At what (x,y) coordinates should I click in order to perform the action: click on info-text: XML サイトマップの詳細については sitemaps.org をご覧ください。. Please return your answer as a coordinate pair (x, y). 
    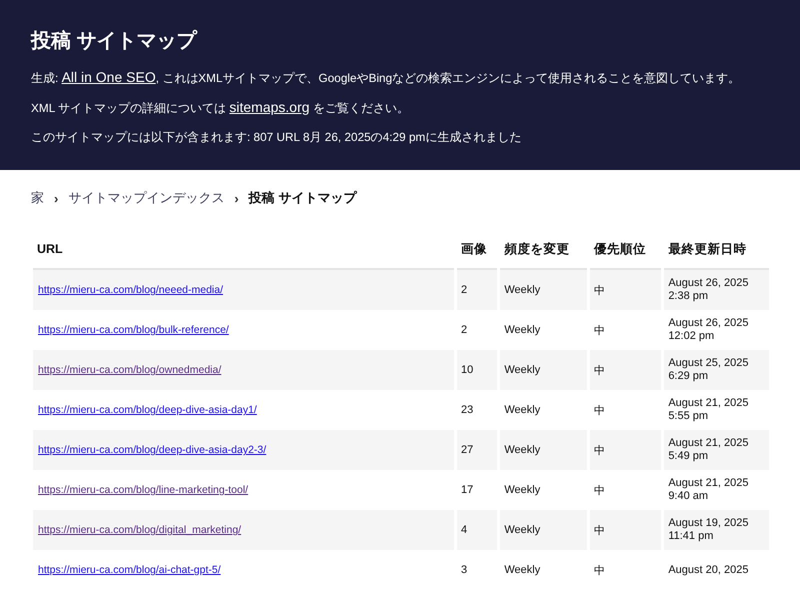
    Looking at the image, I should click on (220, 107).